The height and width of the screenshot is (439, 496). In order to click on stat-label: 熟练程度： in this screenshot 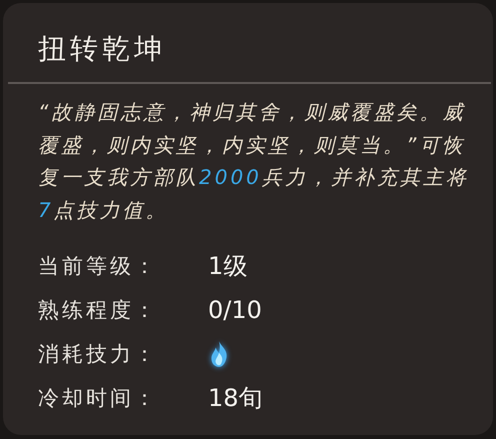, I will do `click(98, 310)`.